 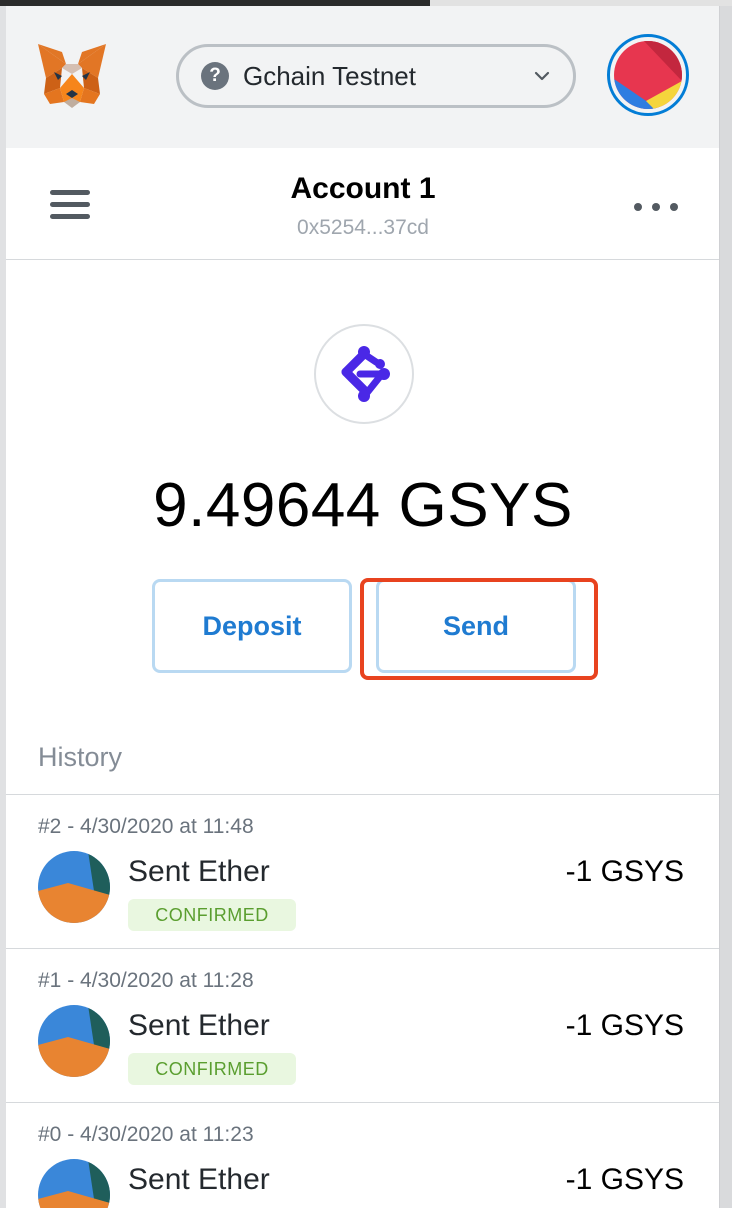 What do you see at coordinates (72, 76) in the screenshot?
I see `metamask-fox-logo` at bounding box center [72, 76].